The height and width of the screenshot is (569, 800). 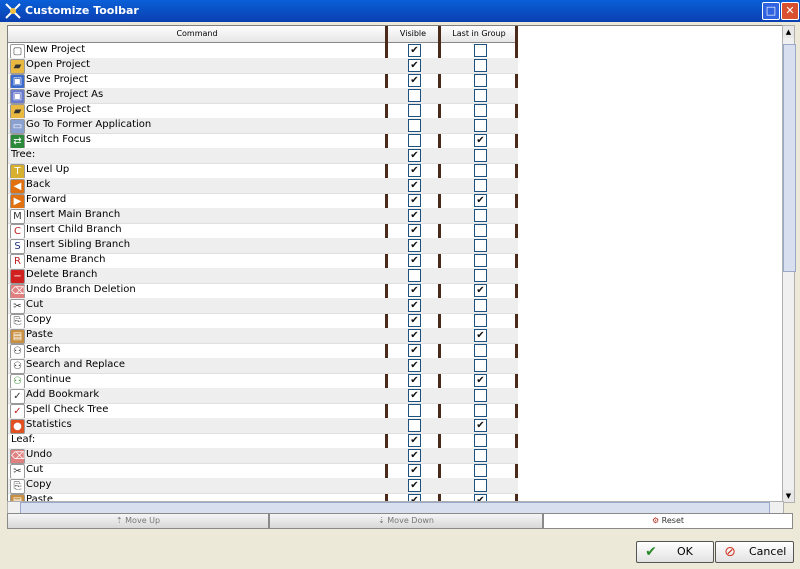 What do you see at coordinates (406, 521) in the screenshot?
I see `move-down-button: ⇣ Move Down` at bounding box center [406, 521].